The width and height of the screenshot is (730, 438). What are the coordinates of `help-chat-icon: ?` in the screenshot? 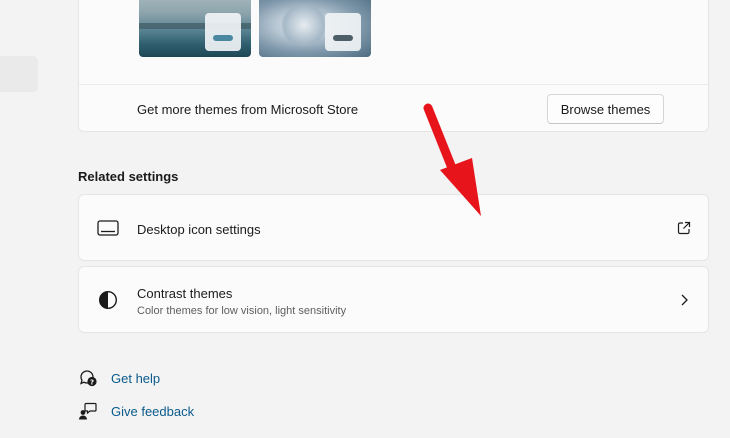 It's located at (88, 378).